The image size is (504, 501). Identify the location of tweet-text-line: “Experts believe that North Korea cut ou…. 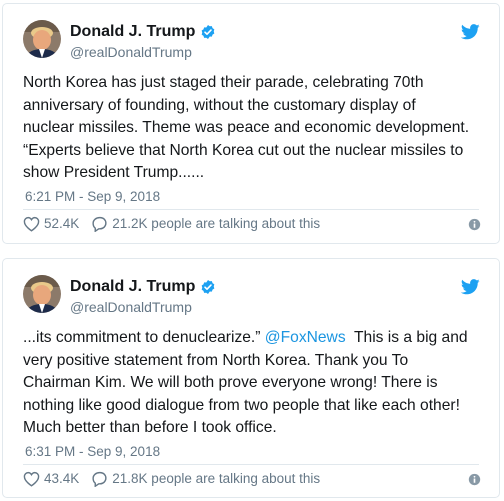
(243, 150).